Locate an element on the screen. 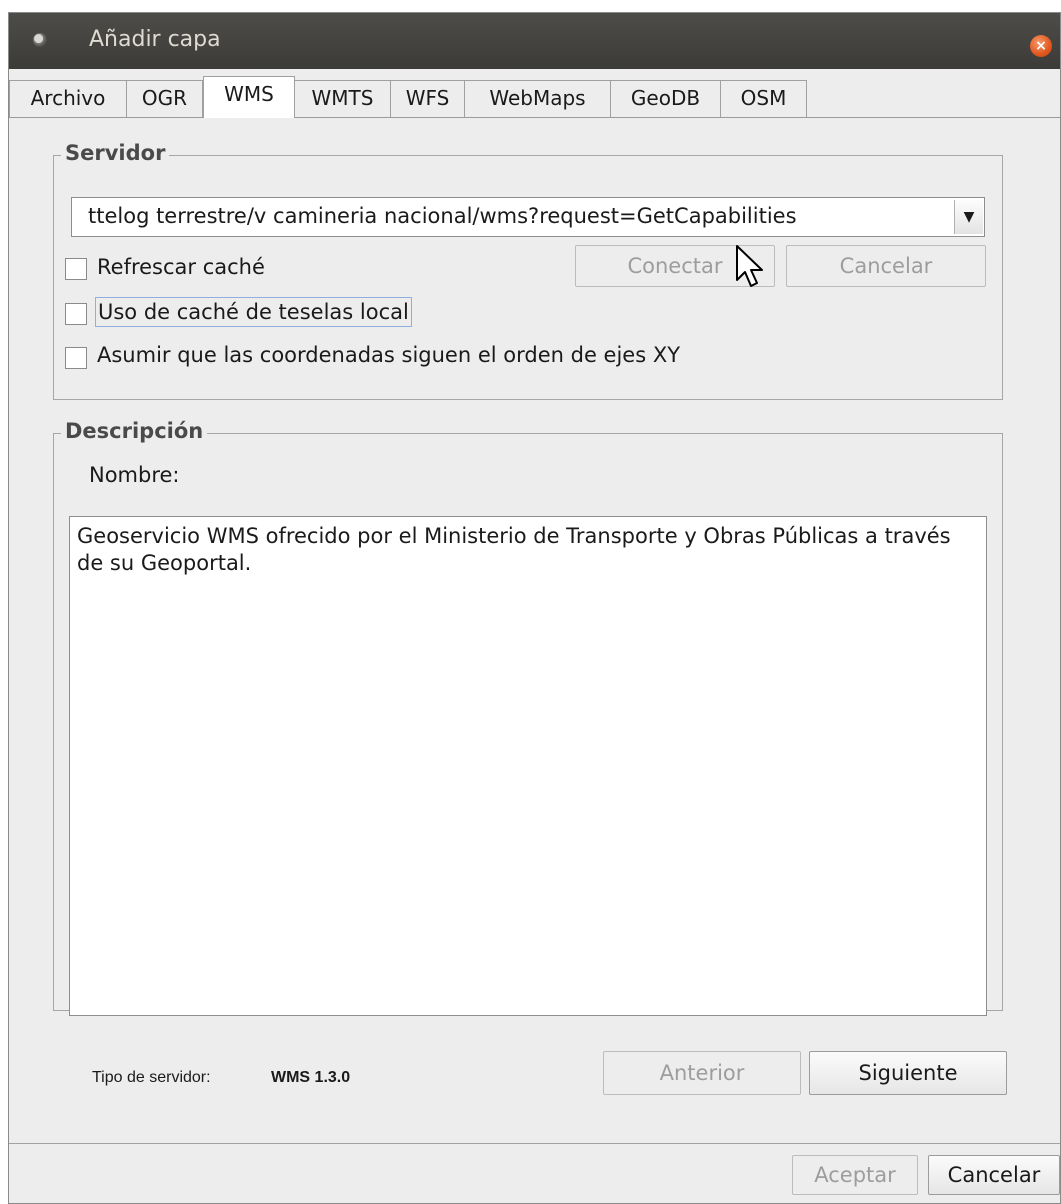  tab-wmts: WMTS is located at coordinates (343, 98).